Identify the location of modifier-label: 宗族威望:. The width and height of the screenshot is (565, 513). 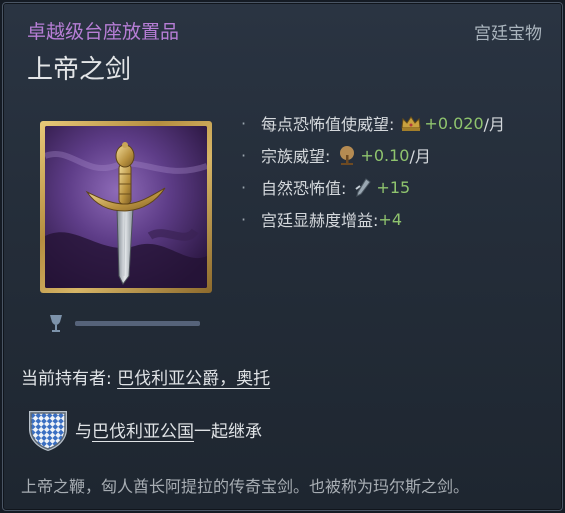
(296, 156).